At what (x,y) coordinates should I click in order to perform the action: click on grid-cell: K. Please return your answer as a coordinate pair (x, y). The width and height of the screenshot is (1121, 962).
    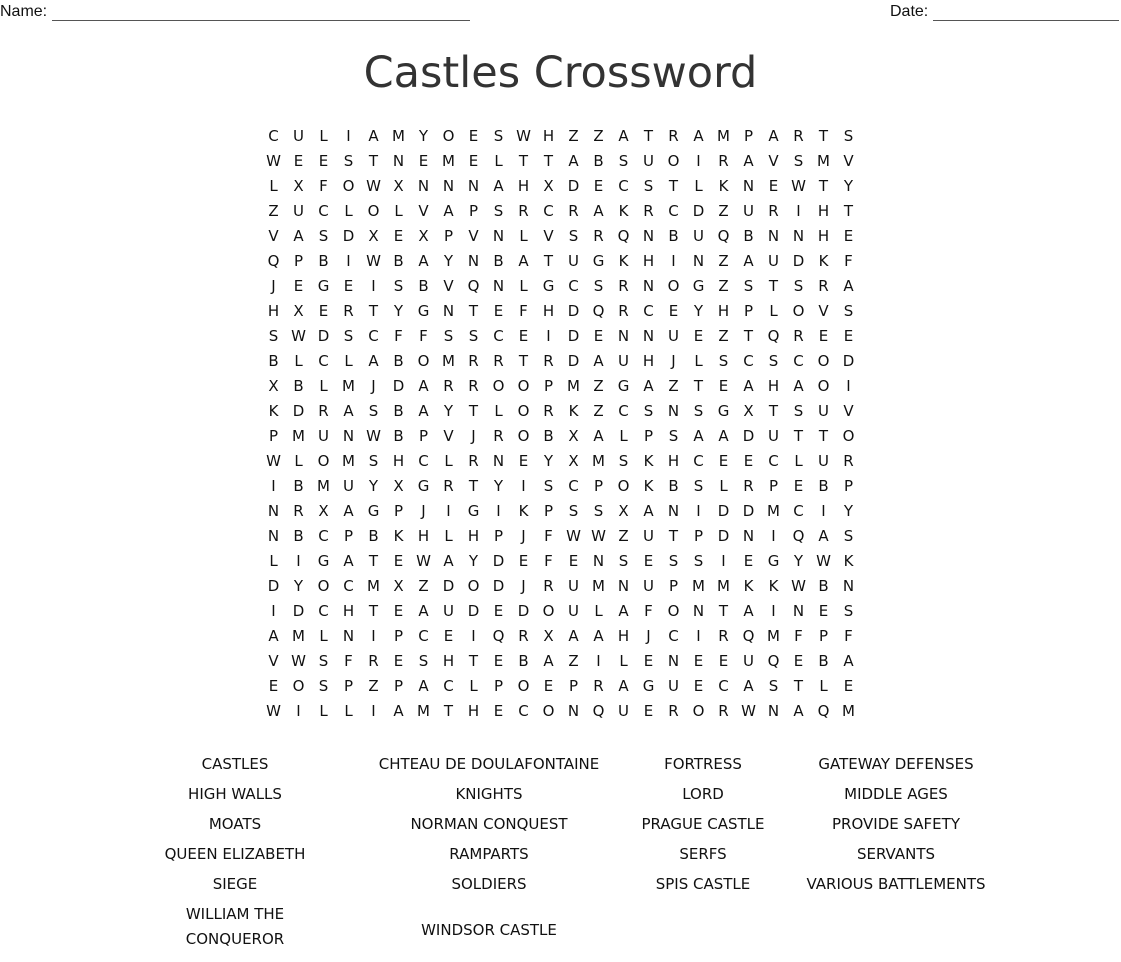
    Looking at the image, I should click on (623, 261).